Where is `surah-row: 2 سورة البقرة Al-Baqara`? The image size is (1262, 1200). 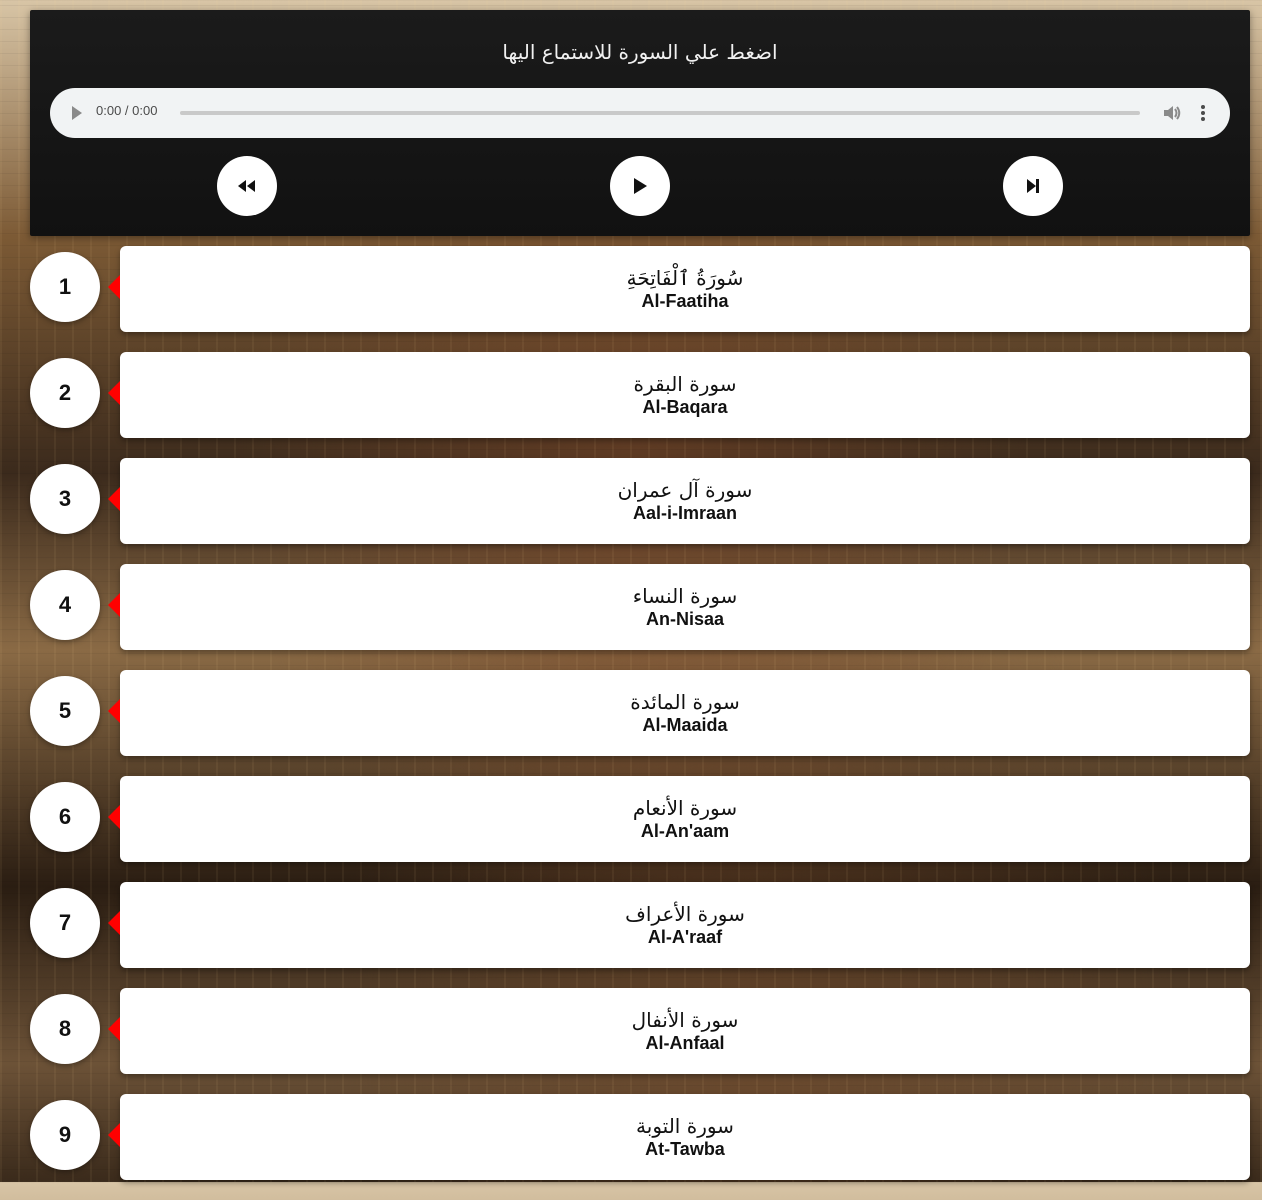
surah-row: 2 سورة البقرة Al-Baqara is located at coordinates (640, 395).